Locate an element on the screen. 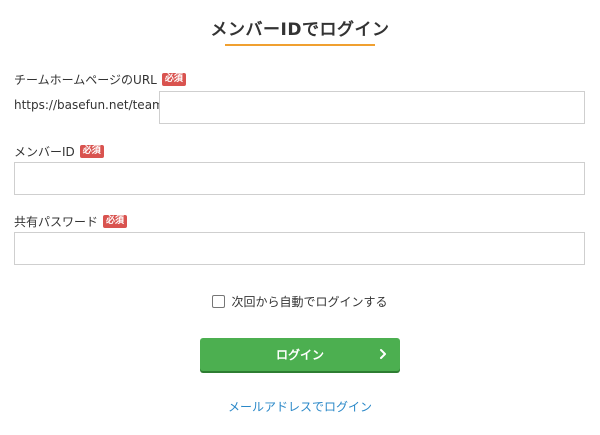 This screenshot has height=435, width=600. member-id-label: メンバーID is located at coordinates (44, 152).